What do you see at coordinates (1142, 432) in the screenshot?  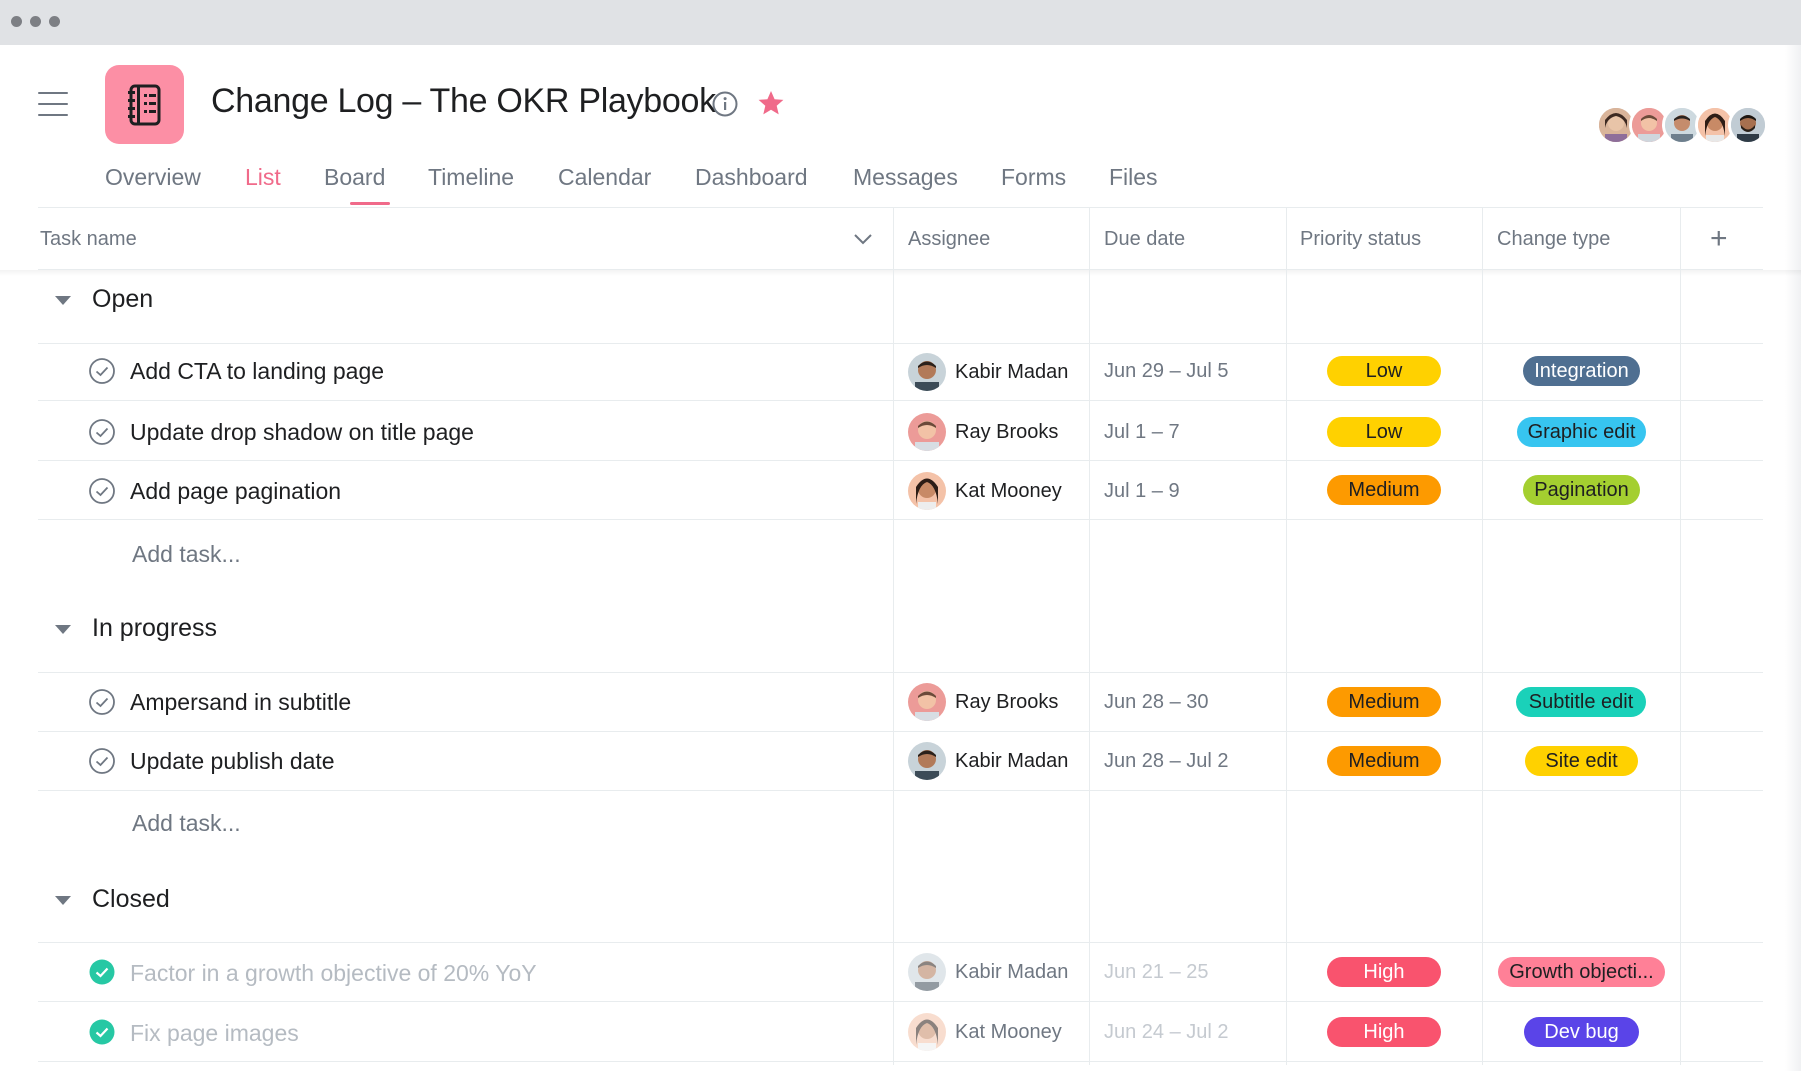 I see `due-date: Jul 1 – 7` at bounding box center [1142, 432].